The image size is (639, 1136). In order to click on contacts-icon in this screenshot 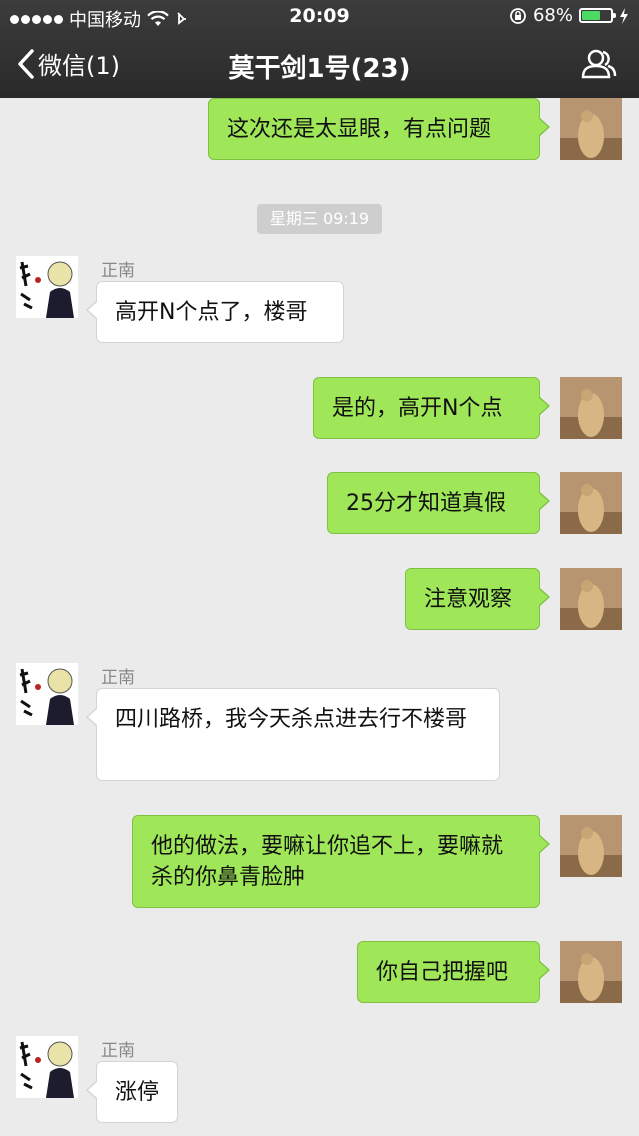, I will do `click(599, 64)`.